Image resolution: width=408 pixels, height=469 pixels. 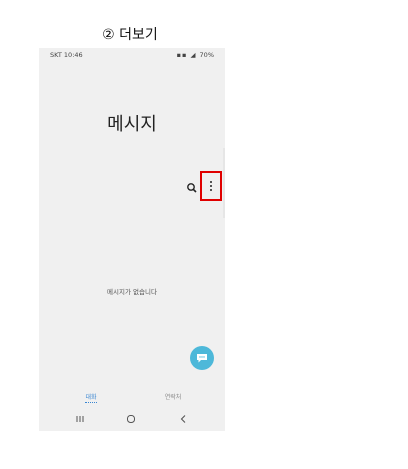 I want to click on home-button, so click(x=131, y=419).